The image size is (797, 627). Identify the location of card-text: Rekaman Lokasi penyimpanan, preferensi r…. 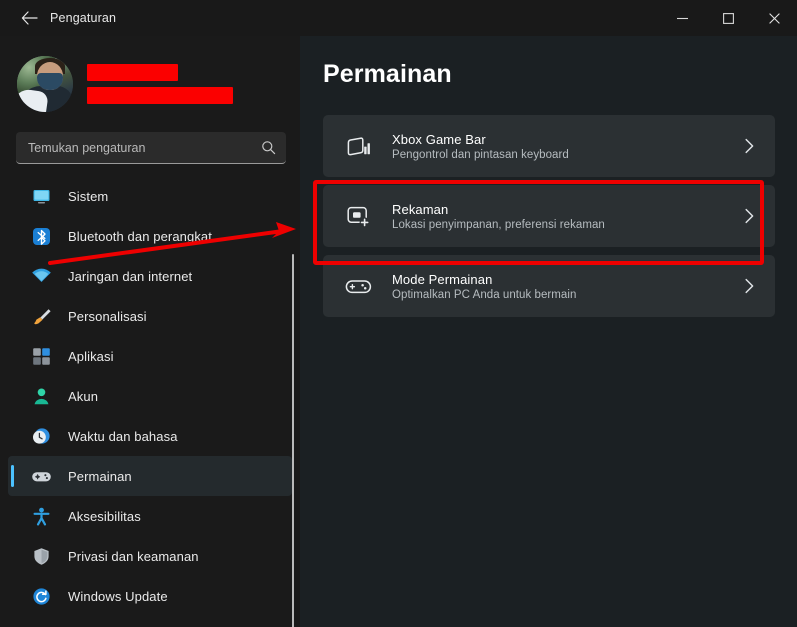
(566, 216).